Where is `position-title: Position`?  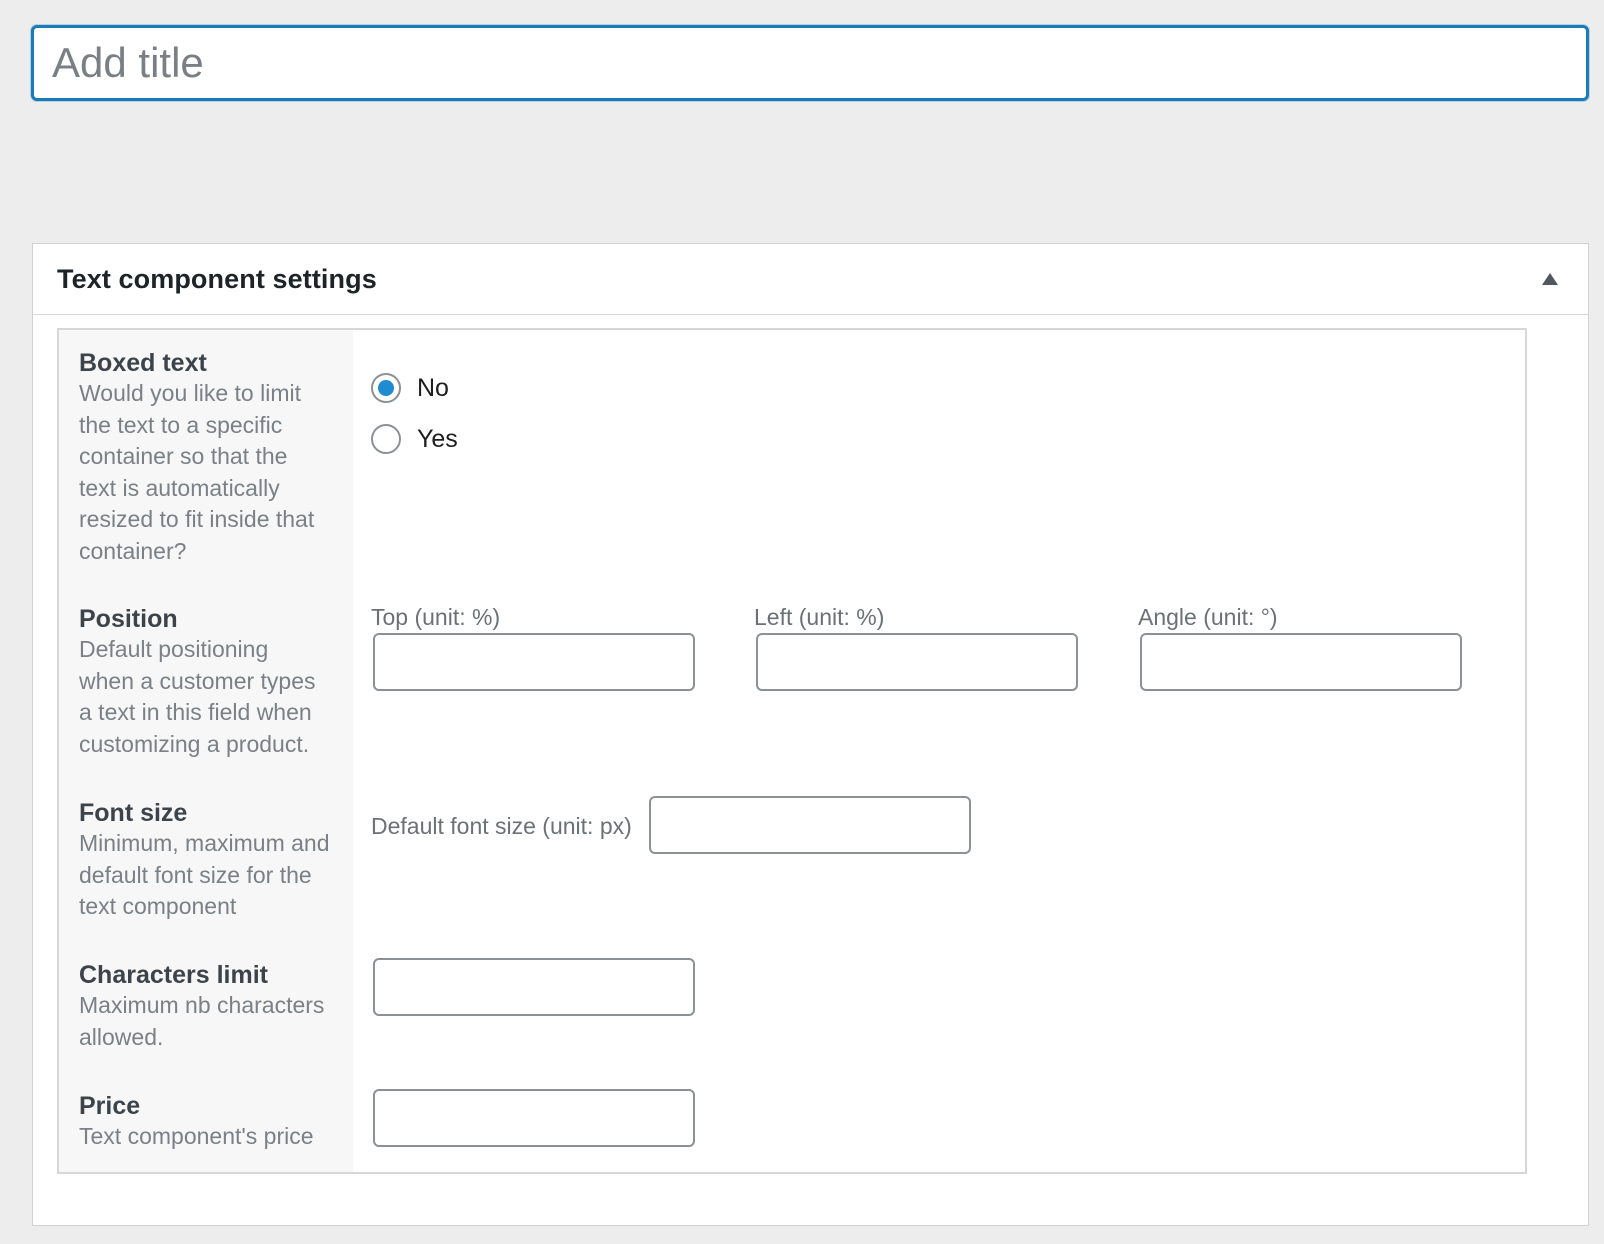 position-title: Position is located at coordinates (128, 619).